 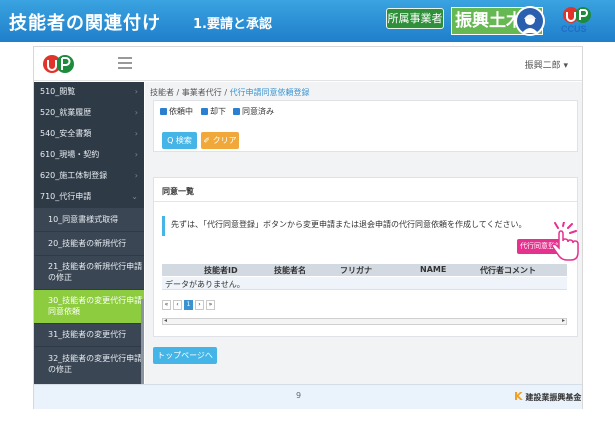 What do you see at coordinates (202, 92) in the screenshot?
I see `breadcrumb-item: 事業者代行` at bounding box center [202, 92].